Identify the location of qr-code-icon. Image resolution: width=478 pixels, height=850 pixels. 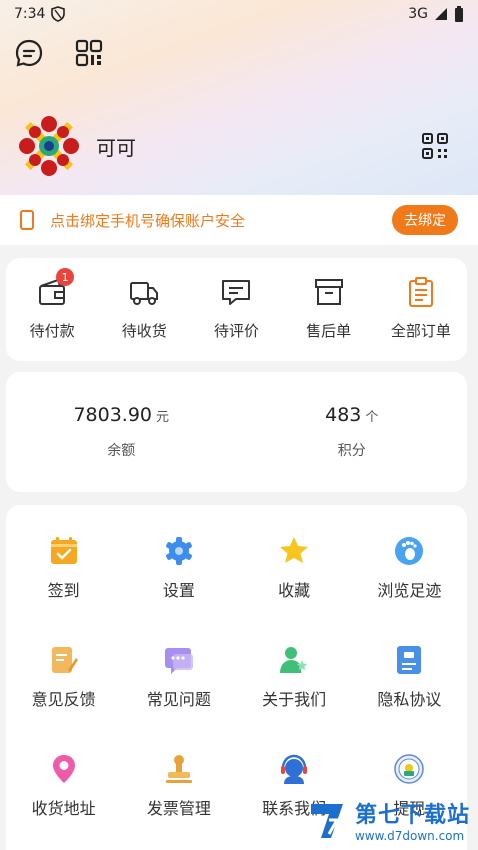
(89, 53).